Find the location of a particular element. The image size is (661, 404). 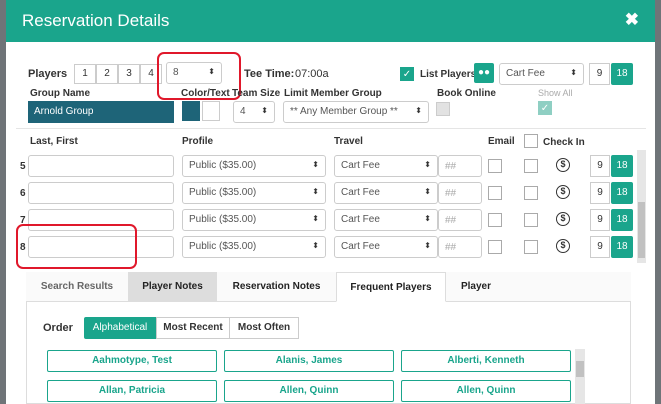

order-label: Order is located at coordinates (58, 328).